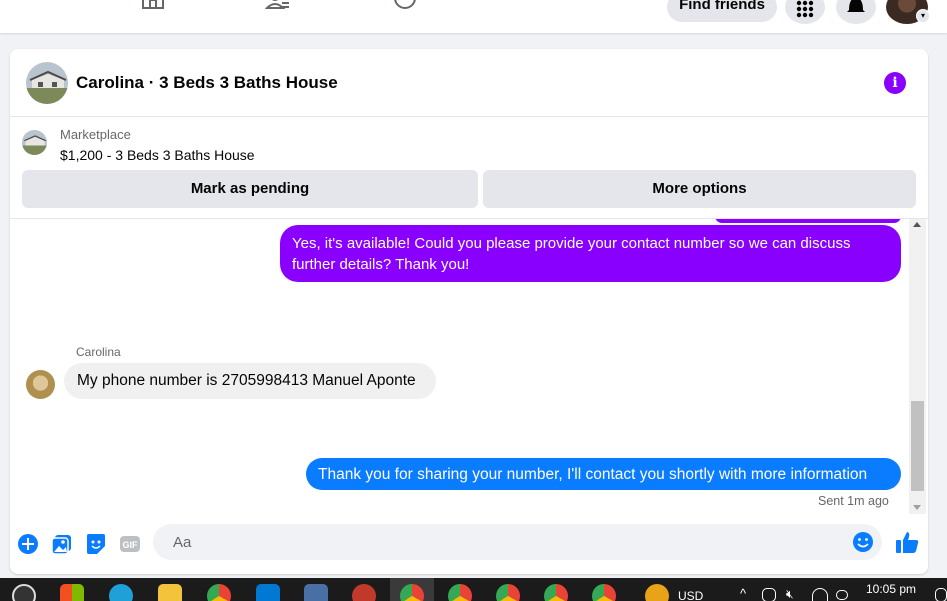 This screenshot has height=601, width=947. What do you see at coordinates (907, 542) in the screenshot?
I see `like-icon` at bounding box center [907, 542].